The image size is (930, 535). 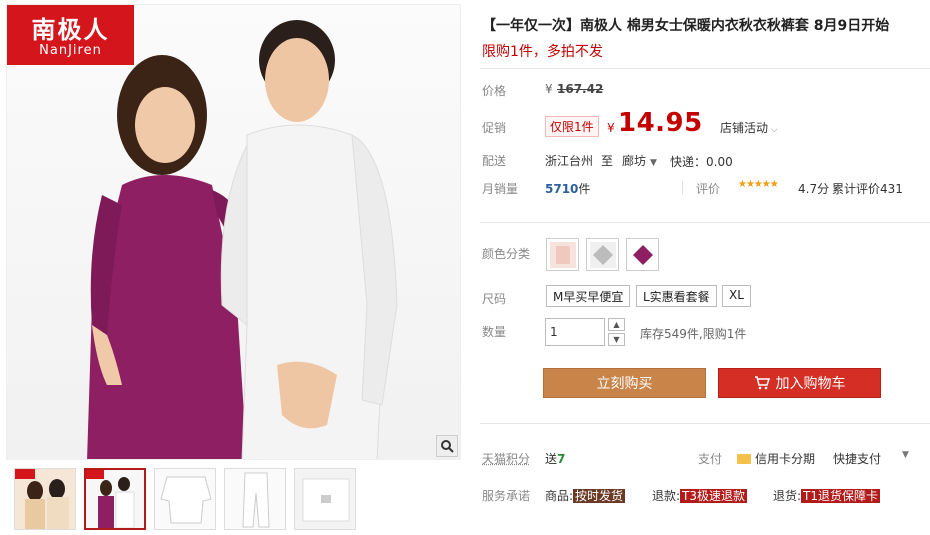 What do you see at coordinates (559, 496) in the screenshot?
I see `service-goods-label: 商品:` at bounding box center [559, 496].